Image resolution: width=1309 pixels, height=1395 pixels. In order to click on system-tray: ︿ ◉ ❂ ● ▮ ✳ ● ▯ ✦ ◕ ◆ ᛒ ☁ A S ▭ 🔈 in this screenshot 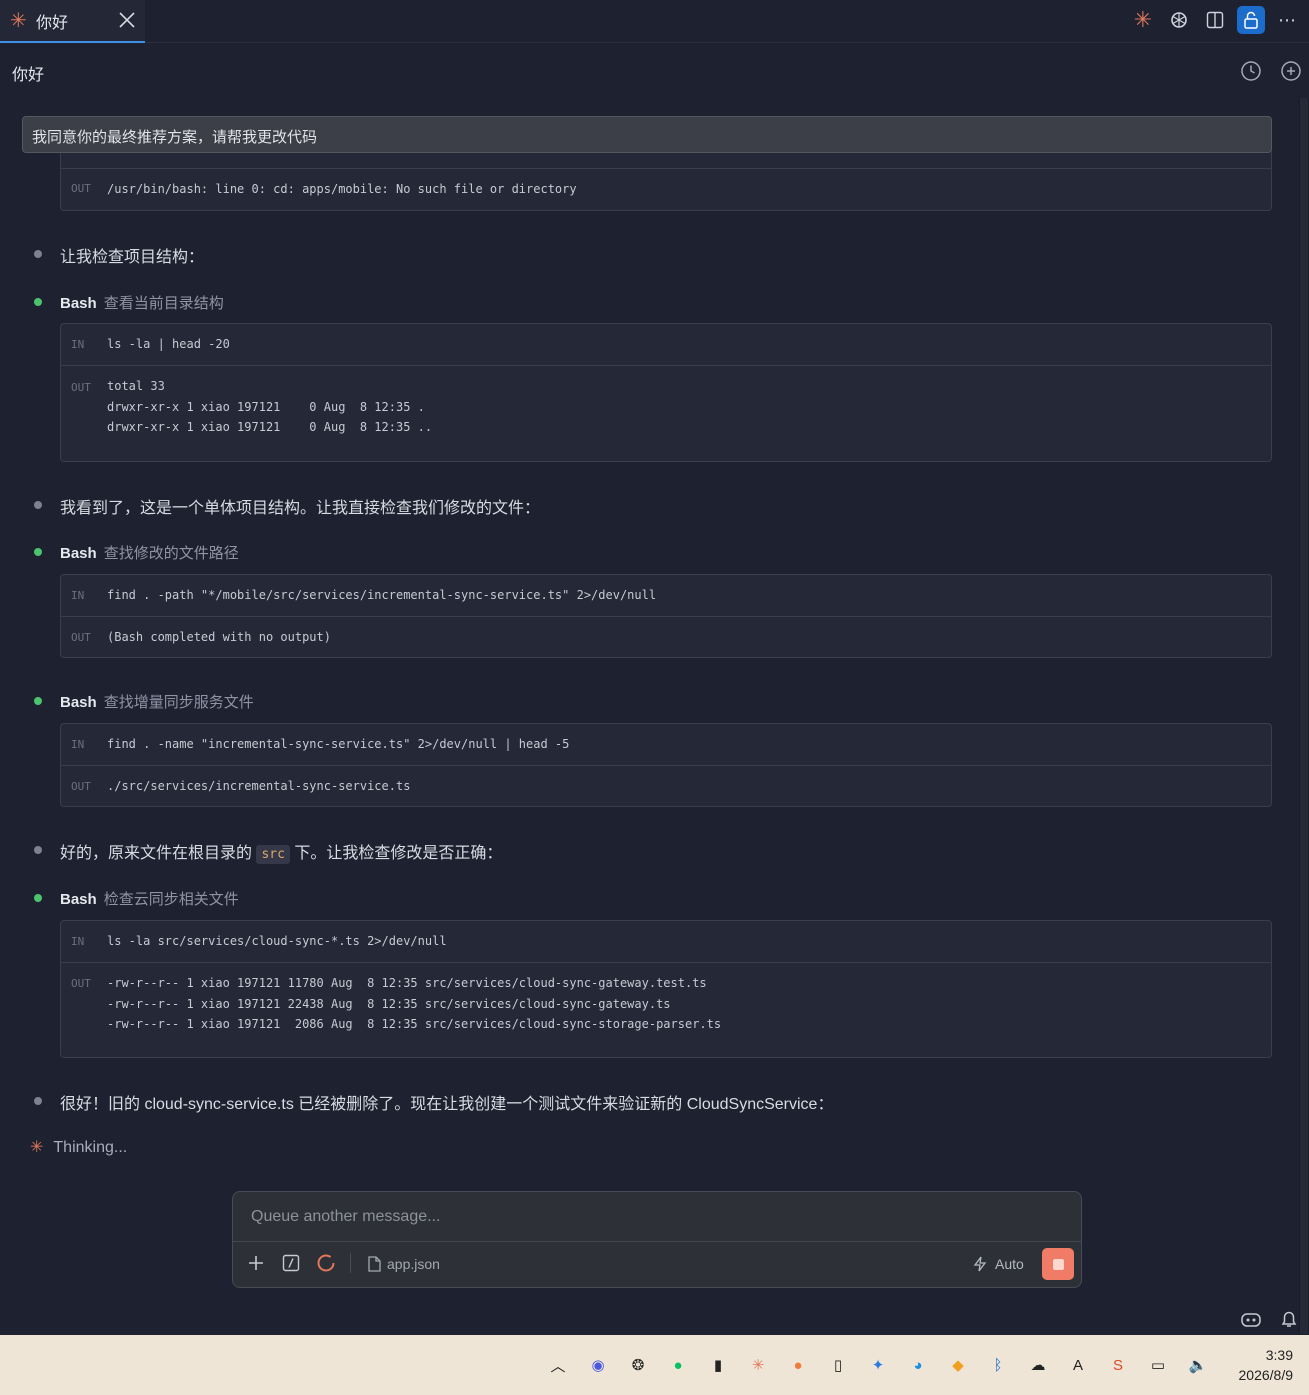, I will do `click(878, 1365)`.